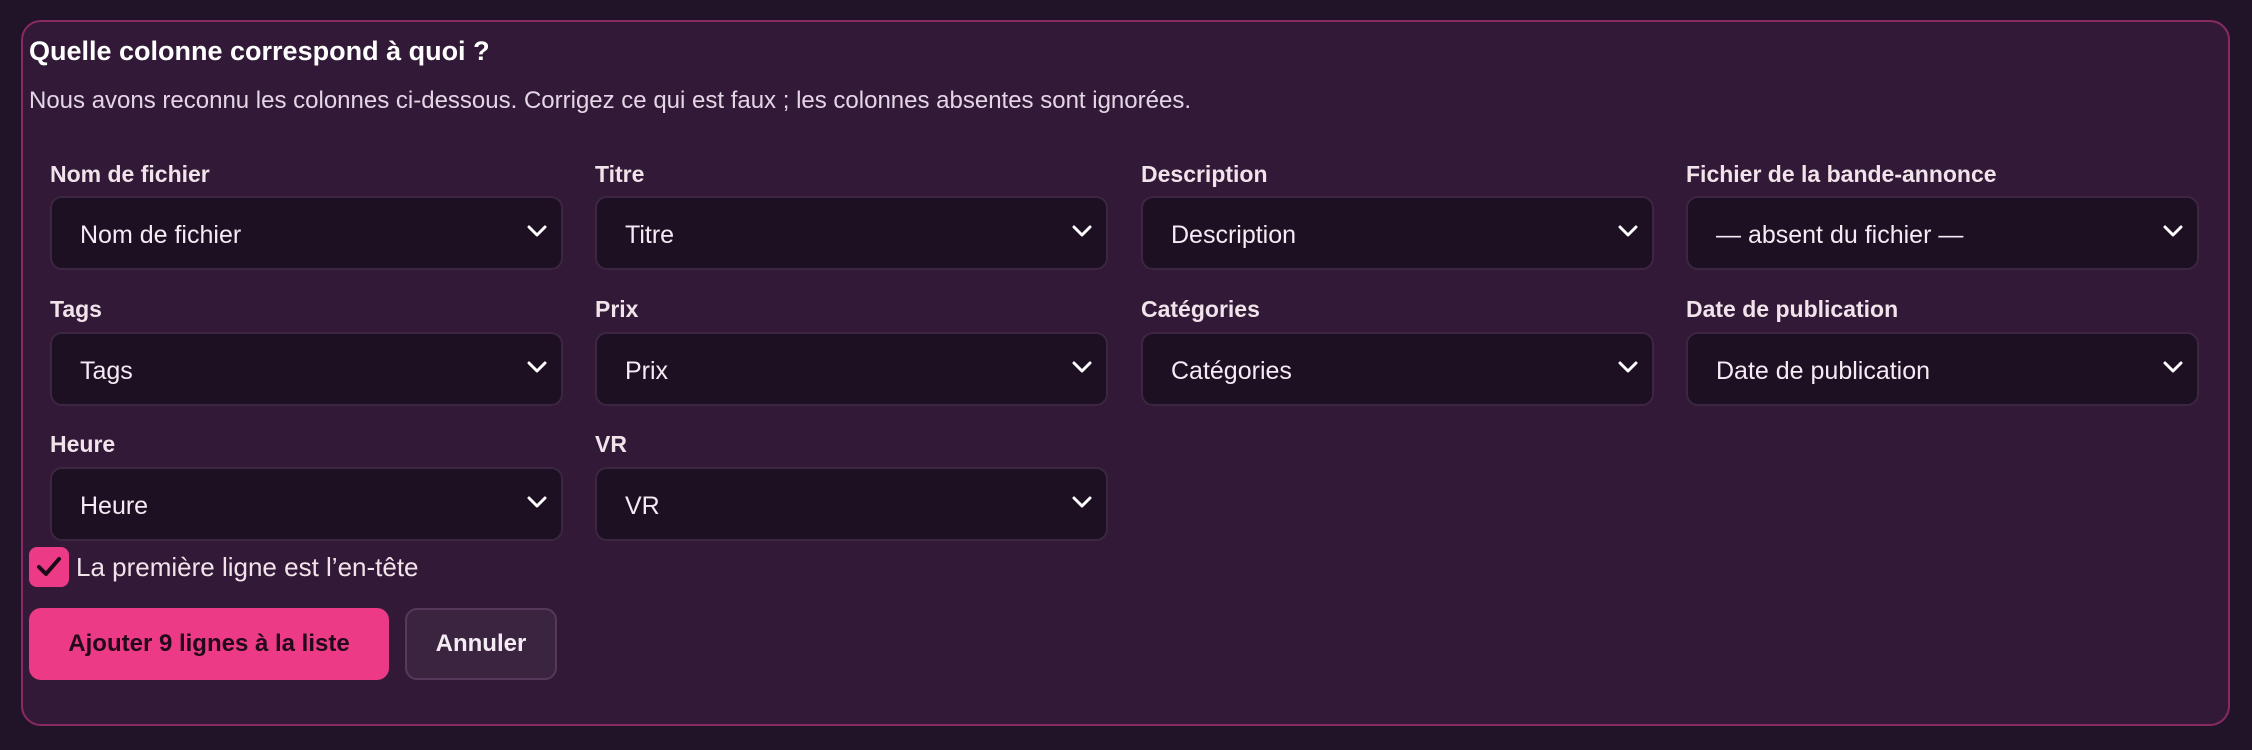  Describe the element at coordinates (617, 309) in the screenshot. I see `field-label-price: Prix` at that location.